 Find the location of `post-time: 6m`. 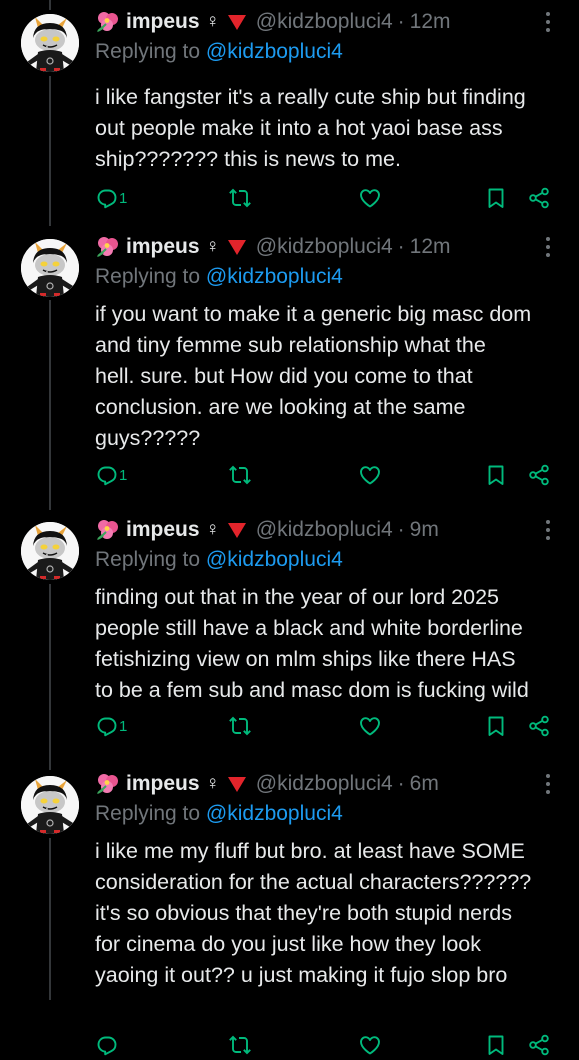

post-time: 6m is located at coordinates (424, 784).